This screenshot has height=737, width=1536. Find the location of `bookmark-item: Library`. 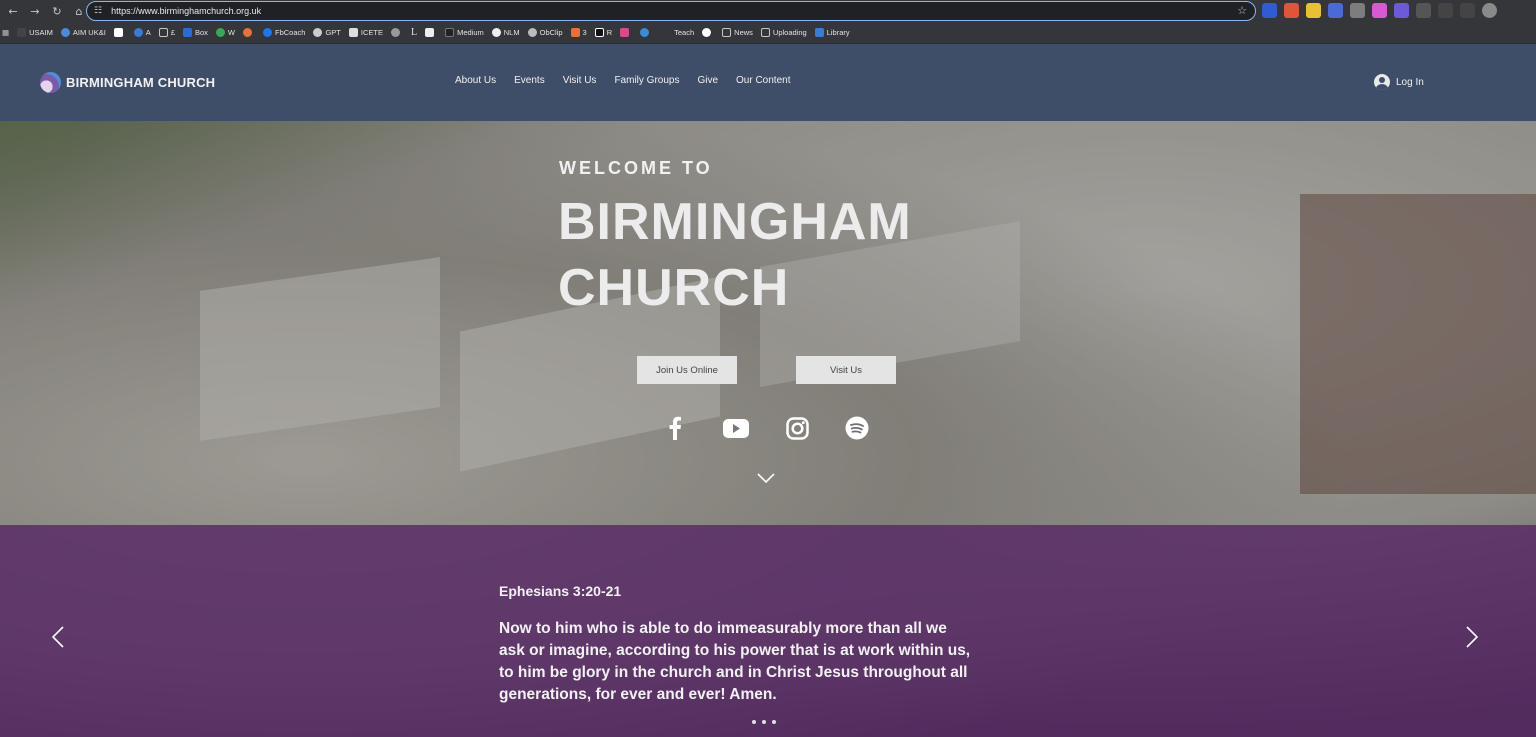

bookmark-item: Library is located at coordinates (832, 32).